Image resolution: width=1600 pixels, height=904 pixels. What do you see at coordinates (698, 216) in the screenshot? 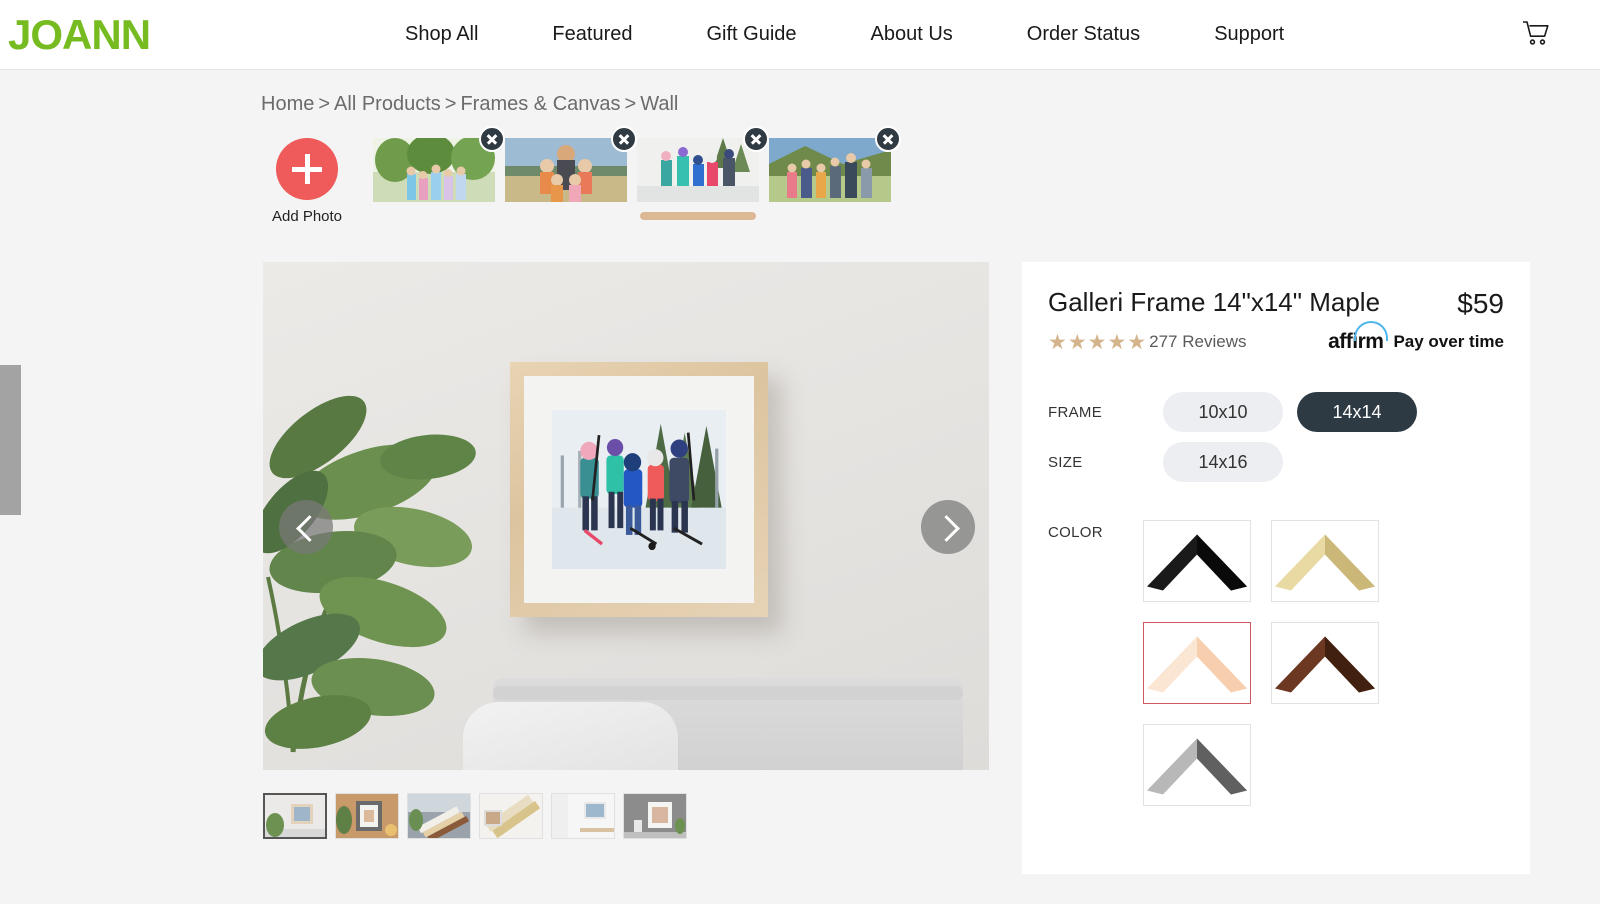
I see `photo-selected-indicator` at bounding box center [698, 216].